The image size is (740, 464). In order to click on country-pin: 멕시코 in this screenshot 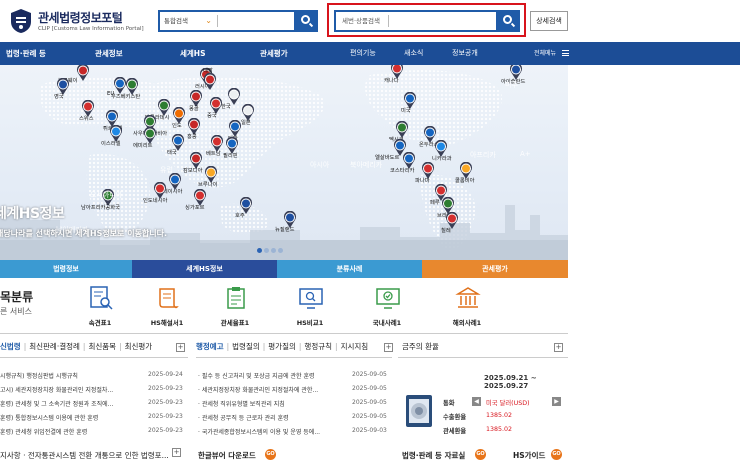, I will do `click(399, 131)`.